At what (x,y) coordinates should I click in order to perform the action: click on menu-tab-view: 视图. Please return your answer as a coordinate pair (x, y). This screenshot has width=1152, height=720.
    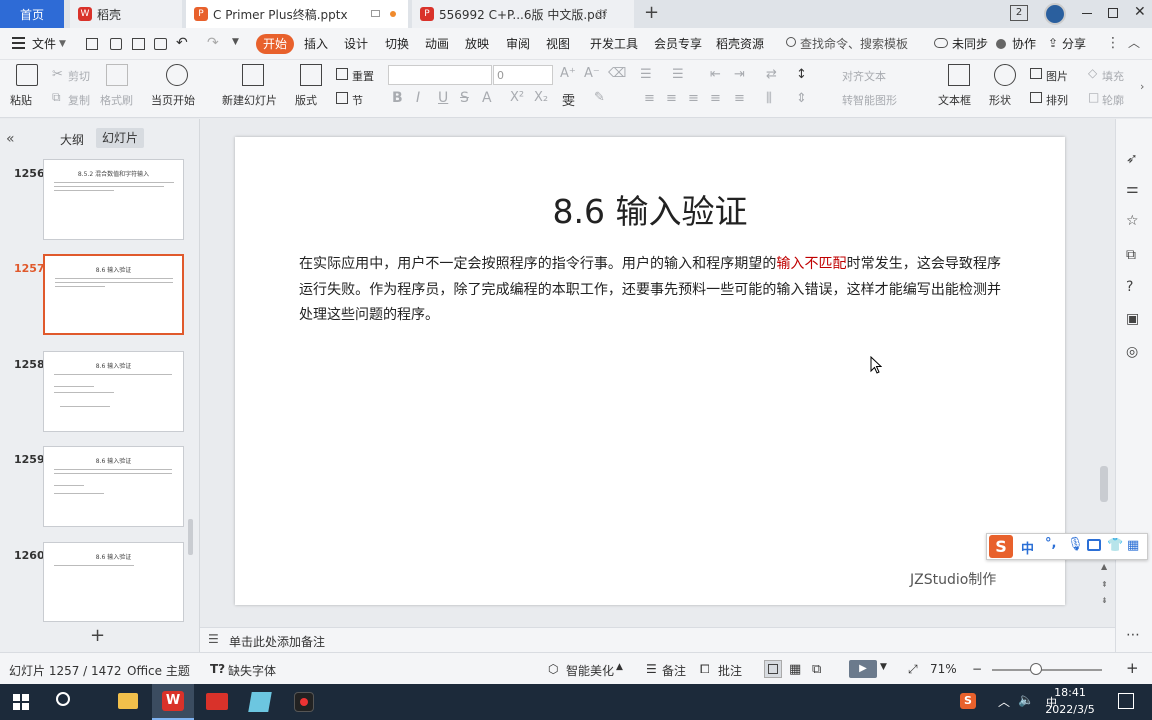
    Looking at the image, I should click on (558, 44).